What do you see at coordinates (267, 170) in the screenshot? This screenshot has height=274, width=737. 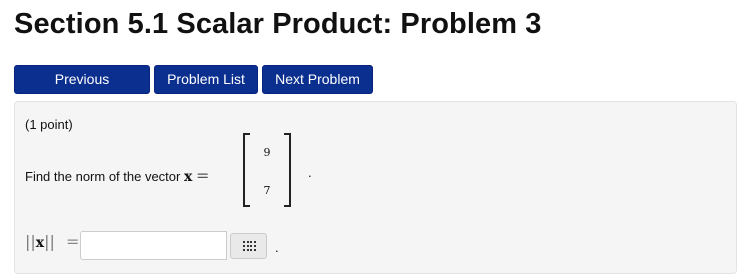 I see `column-vector: 9 7` at bounding box center [267, 170].